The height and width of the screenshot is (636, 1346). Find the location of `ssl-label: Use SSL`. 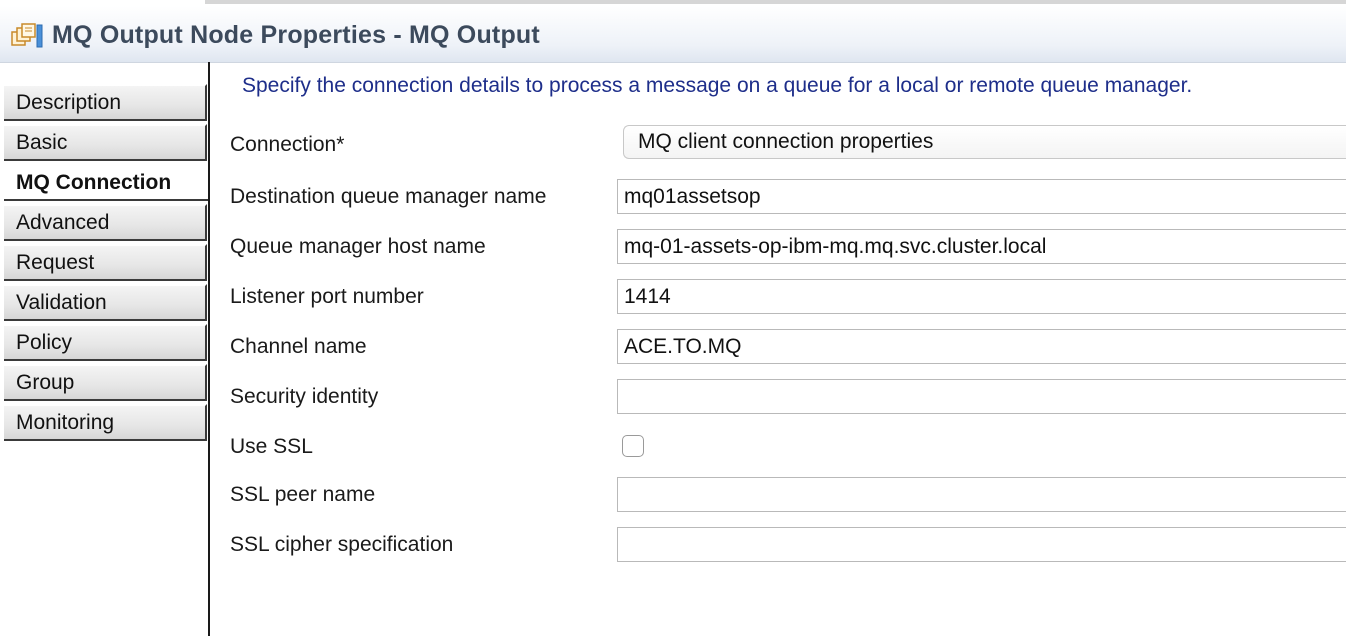

ssl-label: Use SSL is located at coordinates (271, 446).